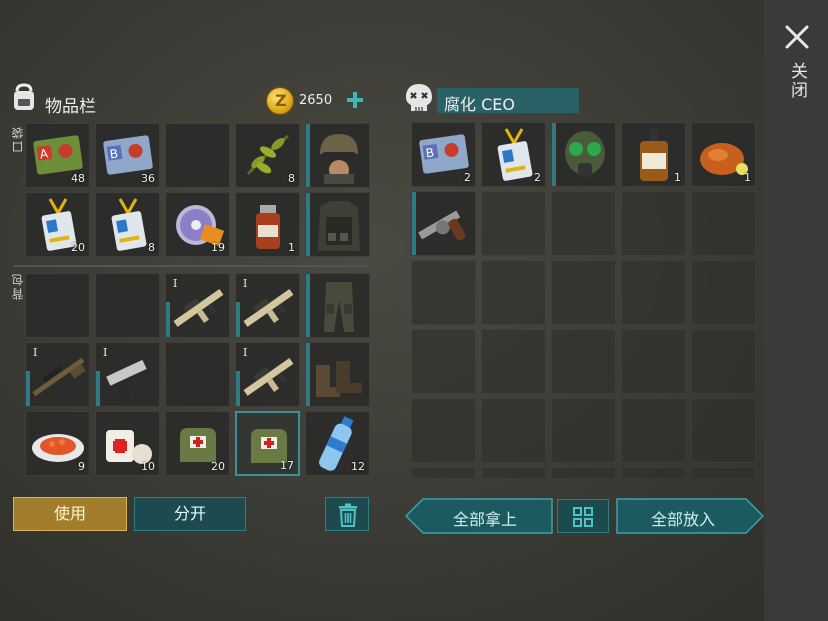 Image resolution: width=828 pixels, height=621 pixels. I want to click on item-count: 10, so click(148, 466).